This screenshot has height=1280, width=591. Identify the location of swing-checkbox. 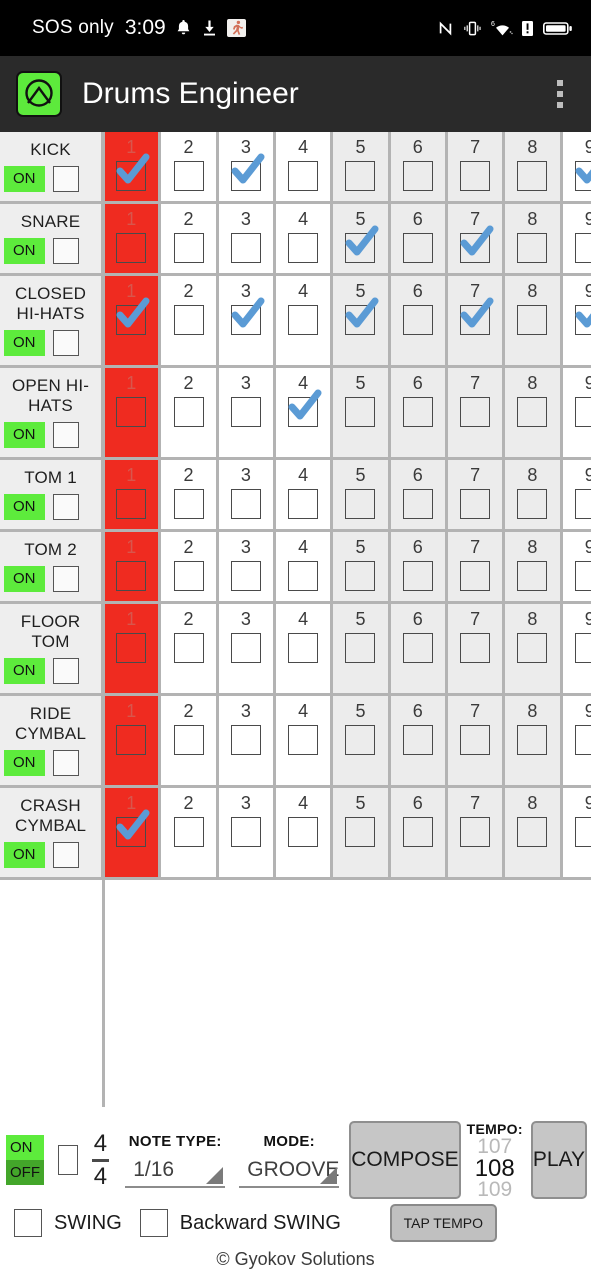
(28, 1223).